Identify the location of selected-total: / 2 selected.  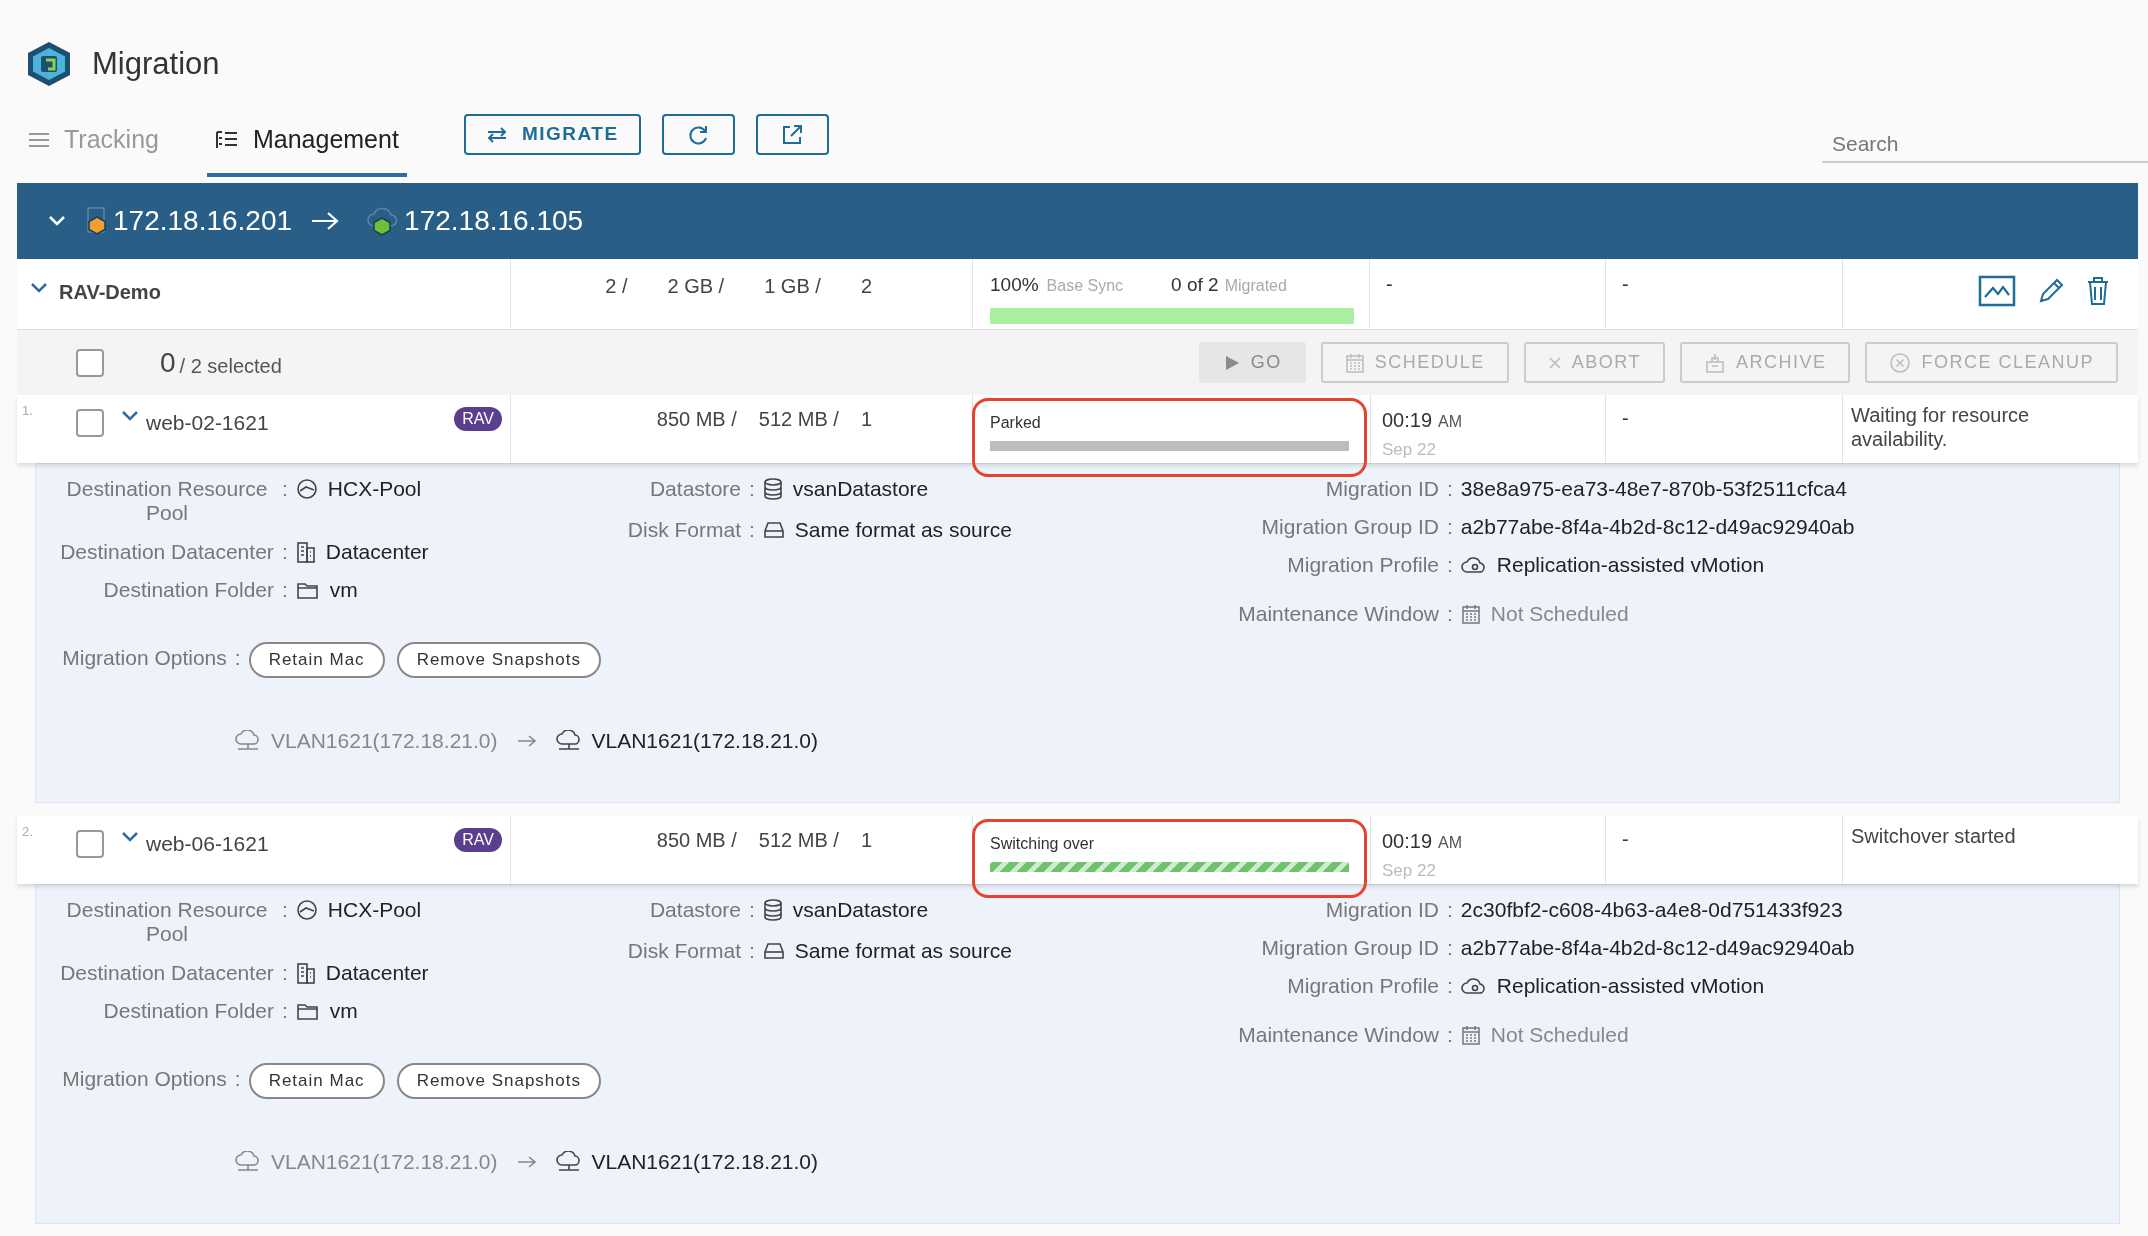
(230, 366).